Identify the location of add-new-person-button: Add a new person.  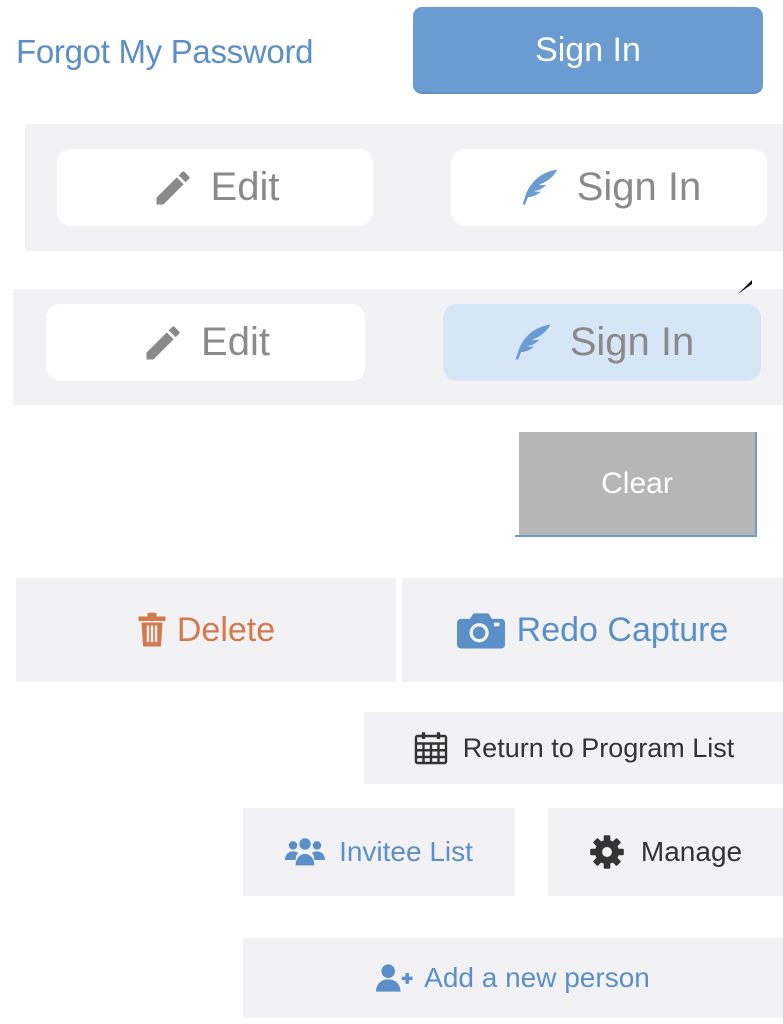
(513, 978).